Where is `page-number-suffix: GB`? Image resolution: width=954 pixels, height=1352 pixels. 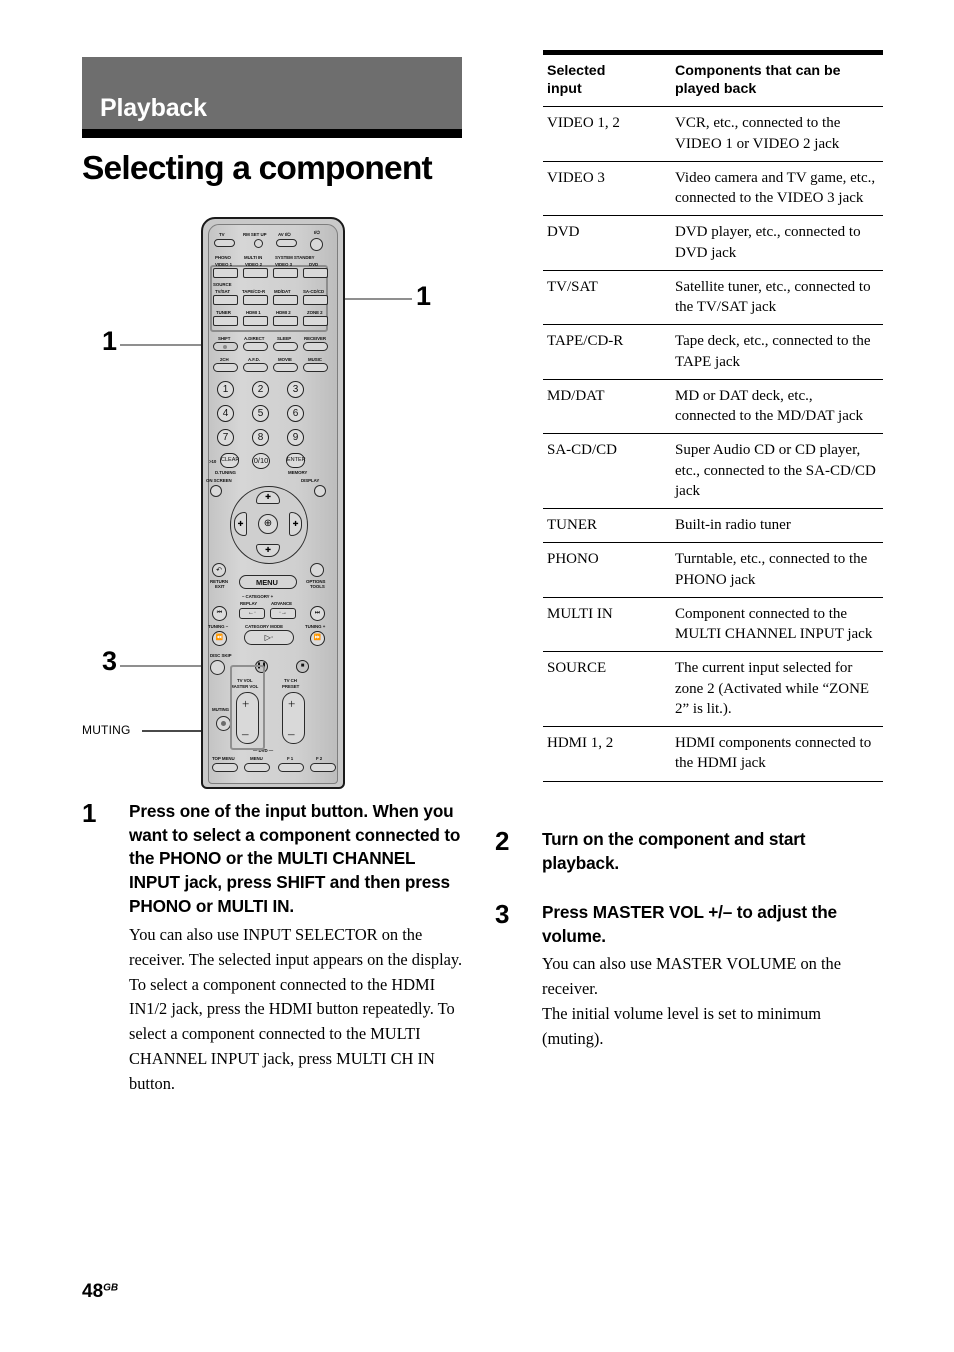
page-number-suffix: GB is located at coordinates (111, 1288).